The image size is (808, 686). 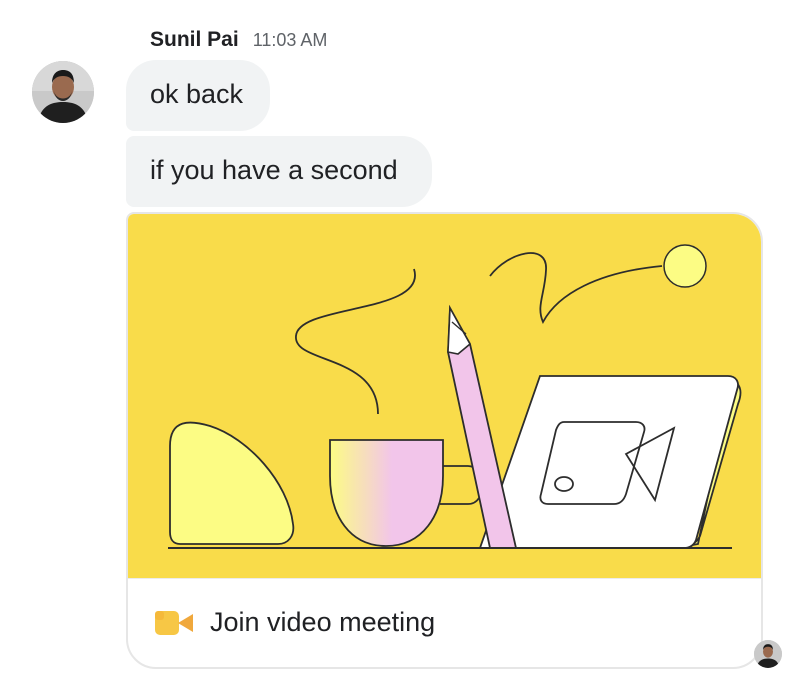 I want to click on join-video-meeting-link: Join video meeting, so click(x=322, y=622).